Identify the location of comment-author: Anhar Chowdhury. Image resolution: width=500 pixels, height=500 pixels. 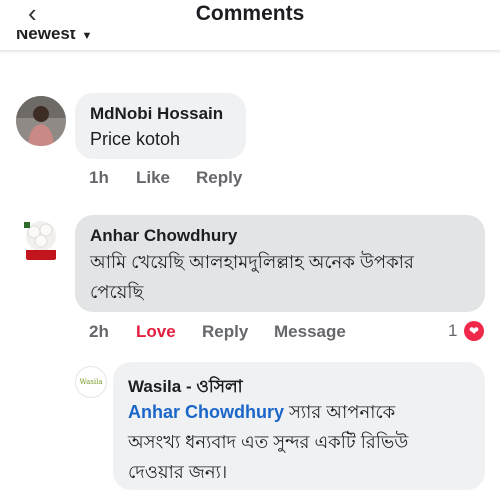
(163, 236).